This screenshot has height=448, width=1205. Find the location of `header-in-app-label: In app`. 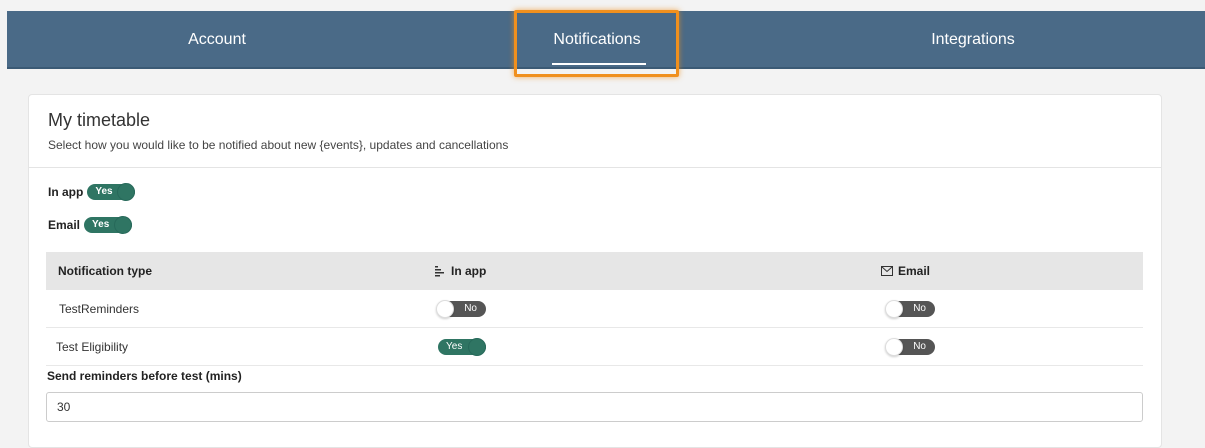

header-in-app-label: In app is located at coordinates (469, 271).